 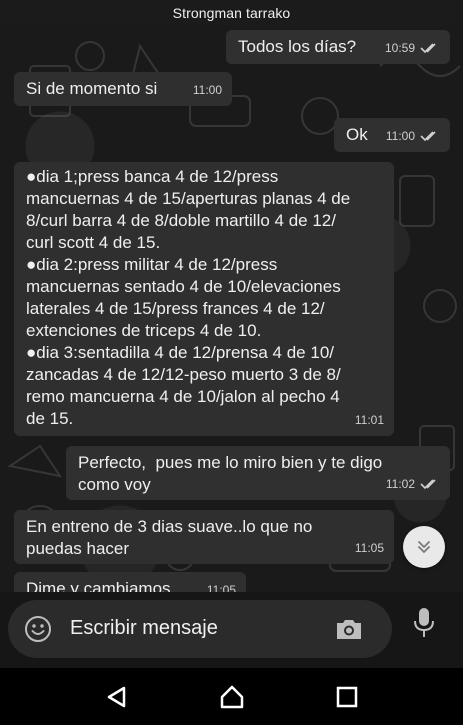 I want to click on nav-back-icon, so click(x=117, y=697).